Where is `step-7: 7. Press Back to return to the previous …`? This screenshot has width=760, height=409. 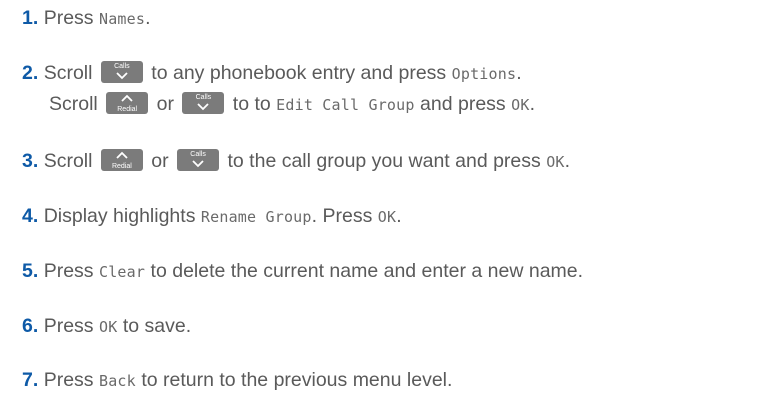
step-7: 7. Press Back to return to the previous … is located at coordinates (237, 380).